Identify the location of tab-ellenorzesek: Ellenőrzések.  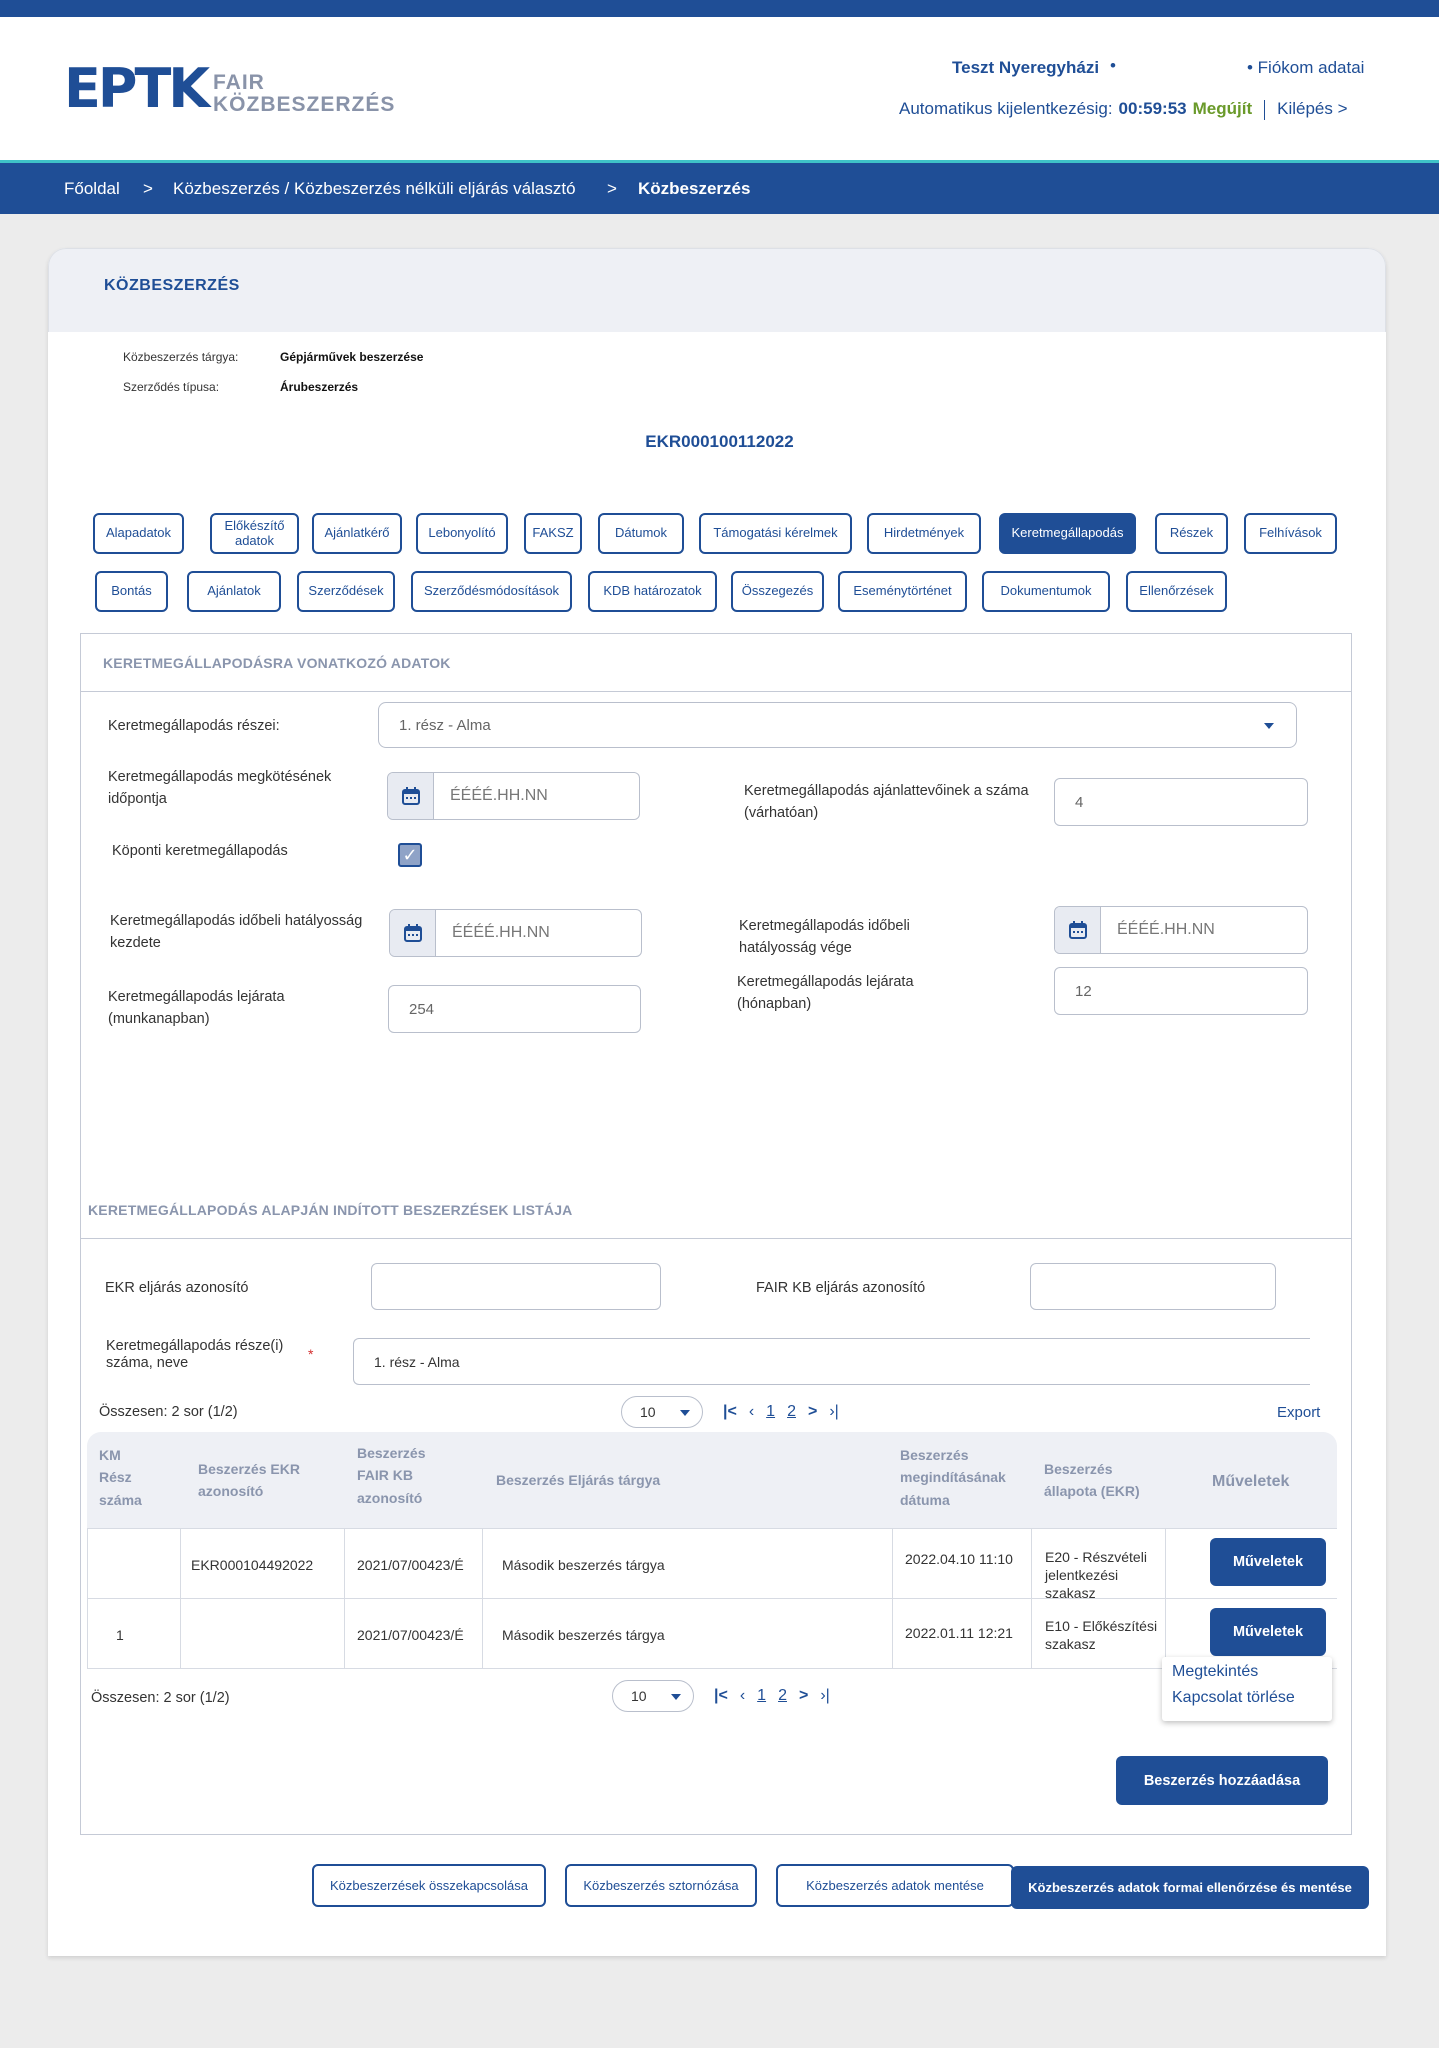
(1176, 591).